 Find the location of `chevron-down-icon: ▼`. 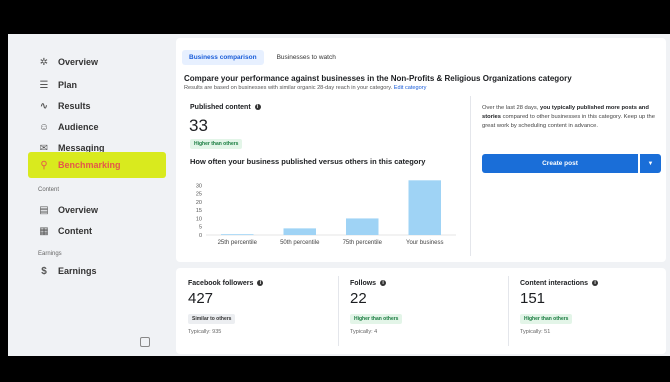

chevron-down-icon: ▼ is located at coordinates (650, 163).